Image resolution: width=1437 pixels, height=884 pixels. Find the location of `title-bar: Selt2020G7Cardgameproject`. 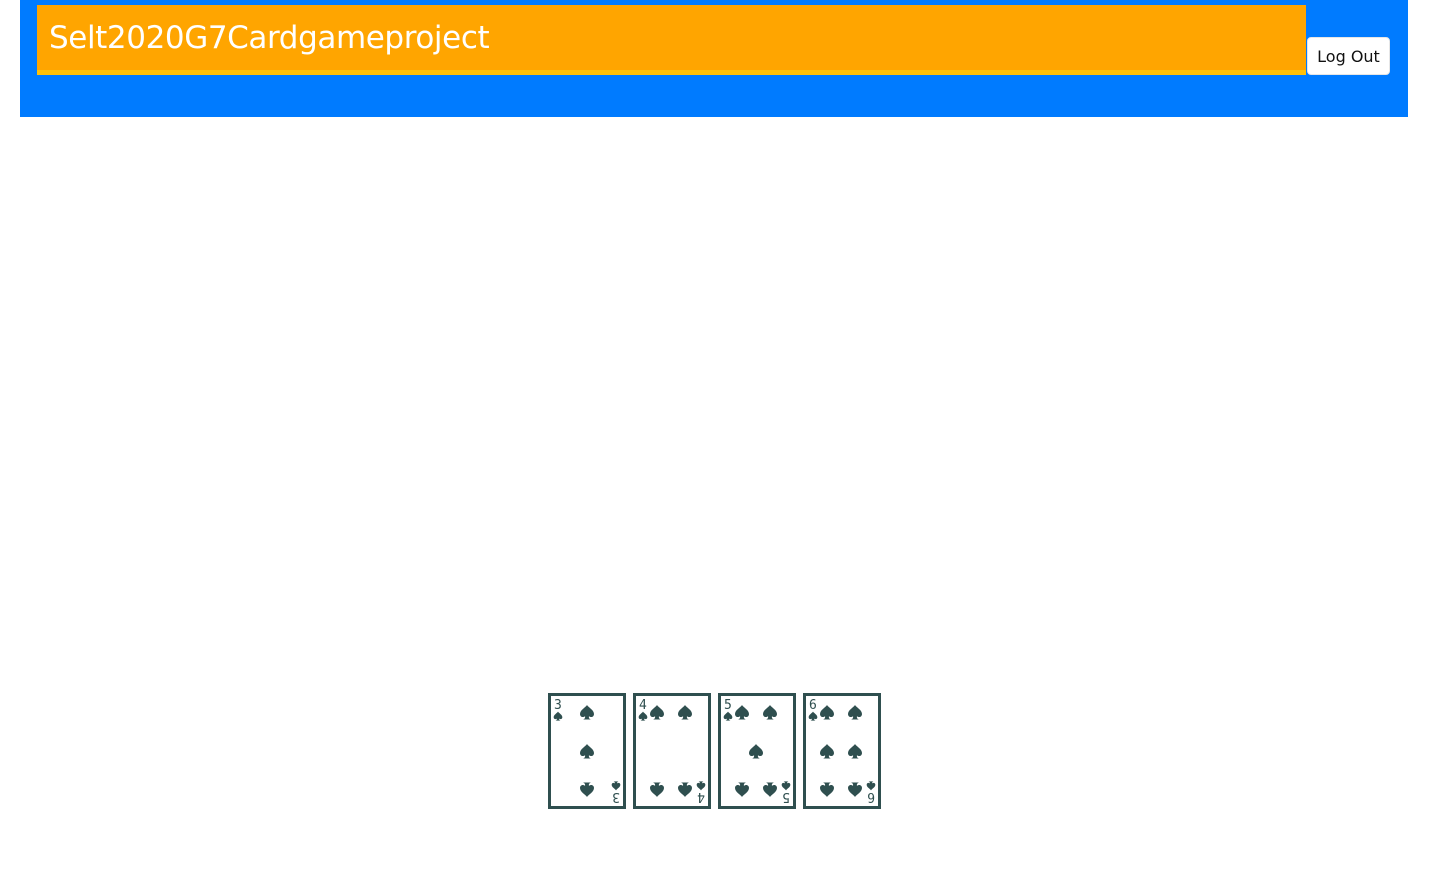

title-bar: Selt2020G7Cardgameproject is located at coordinates (671, 40).